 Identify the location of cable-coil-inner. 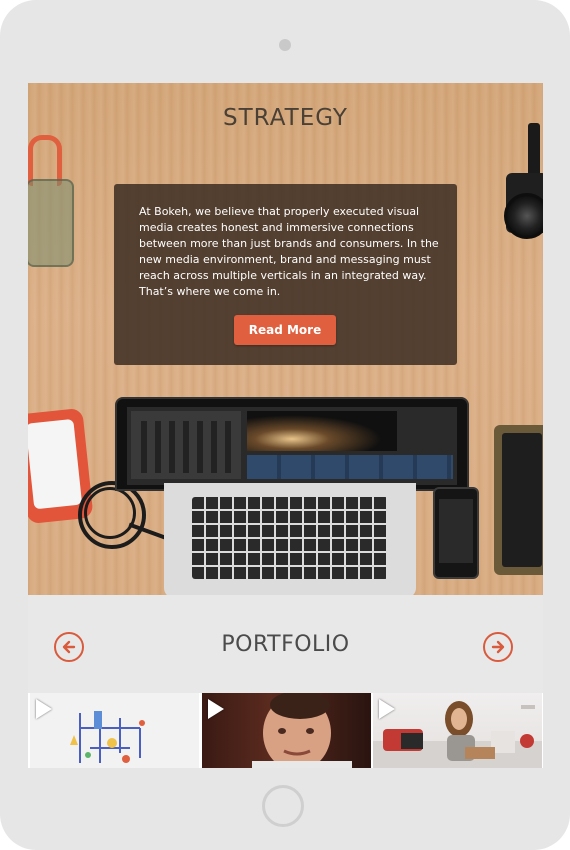
(110, 513).